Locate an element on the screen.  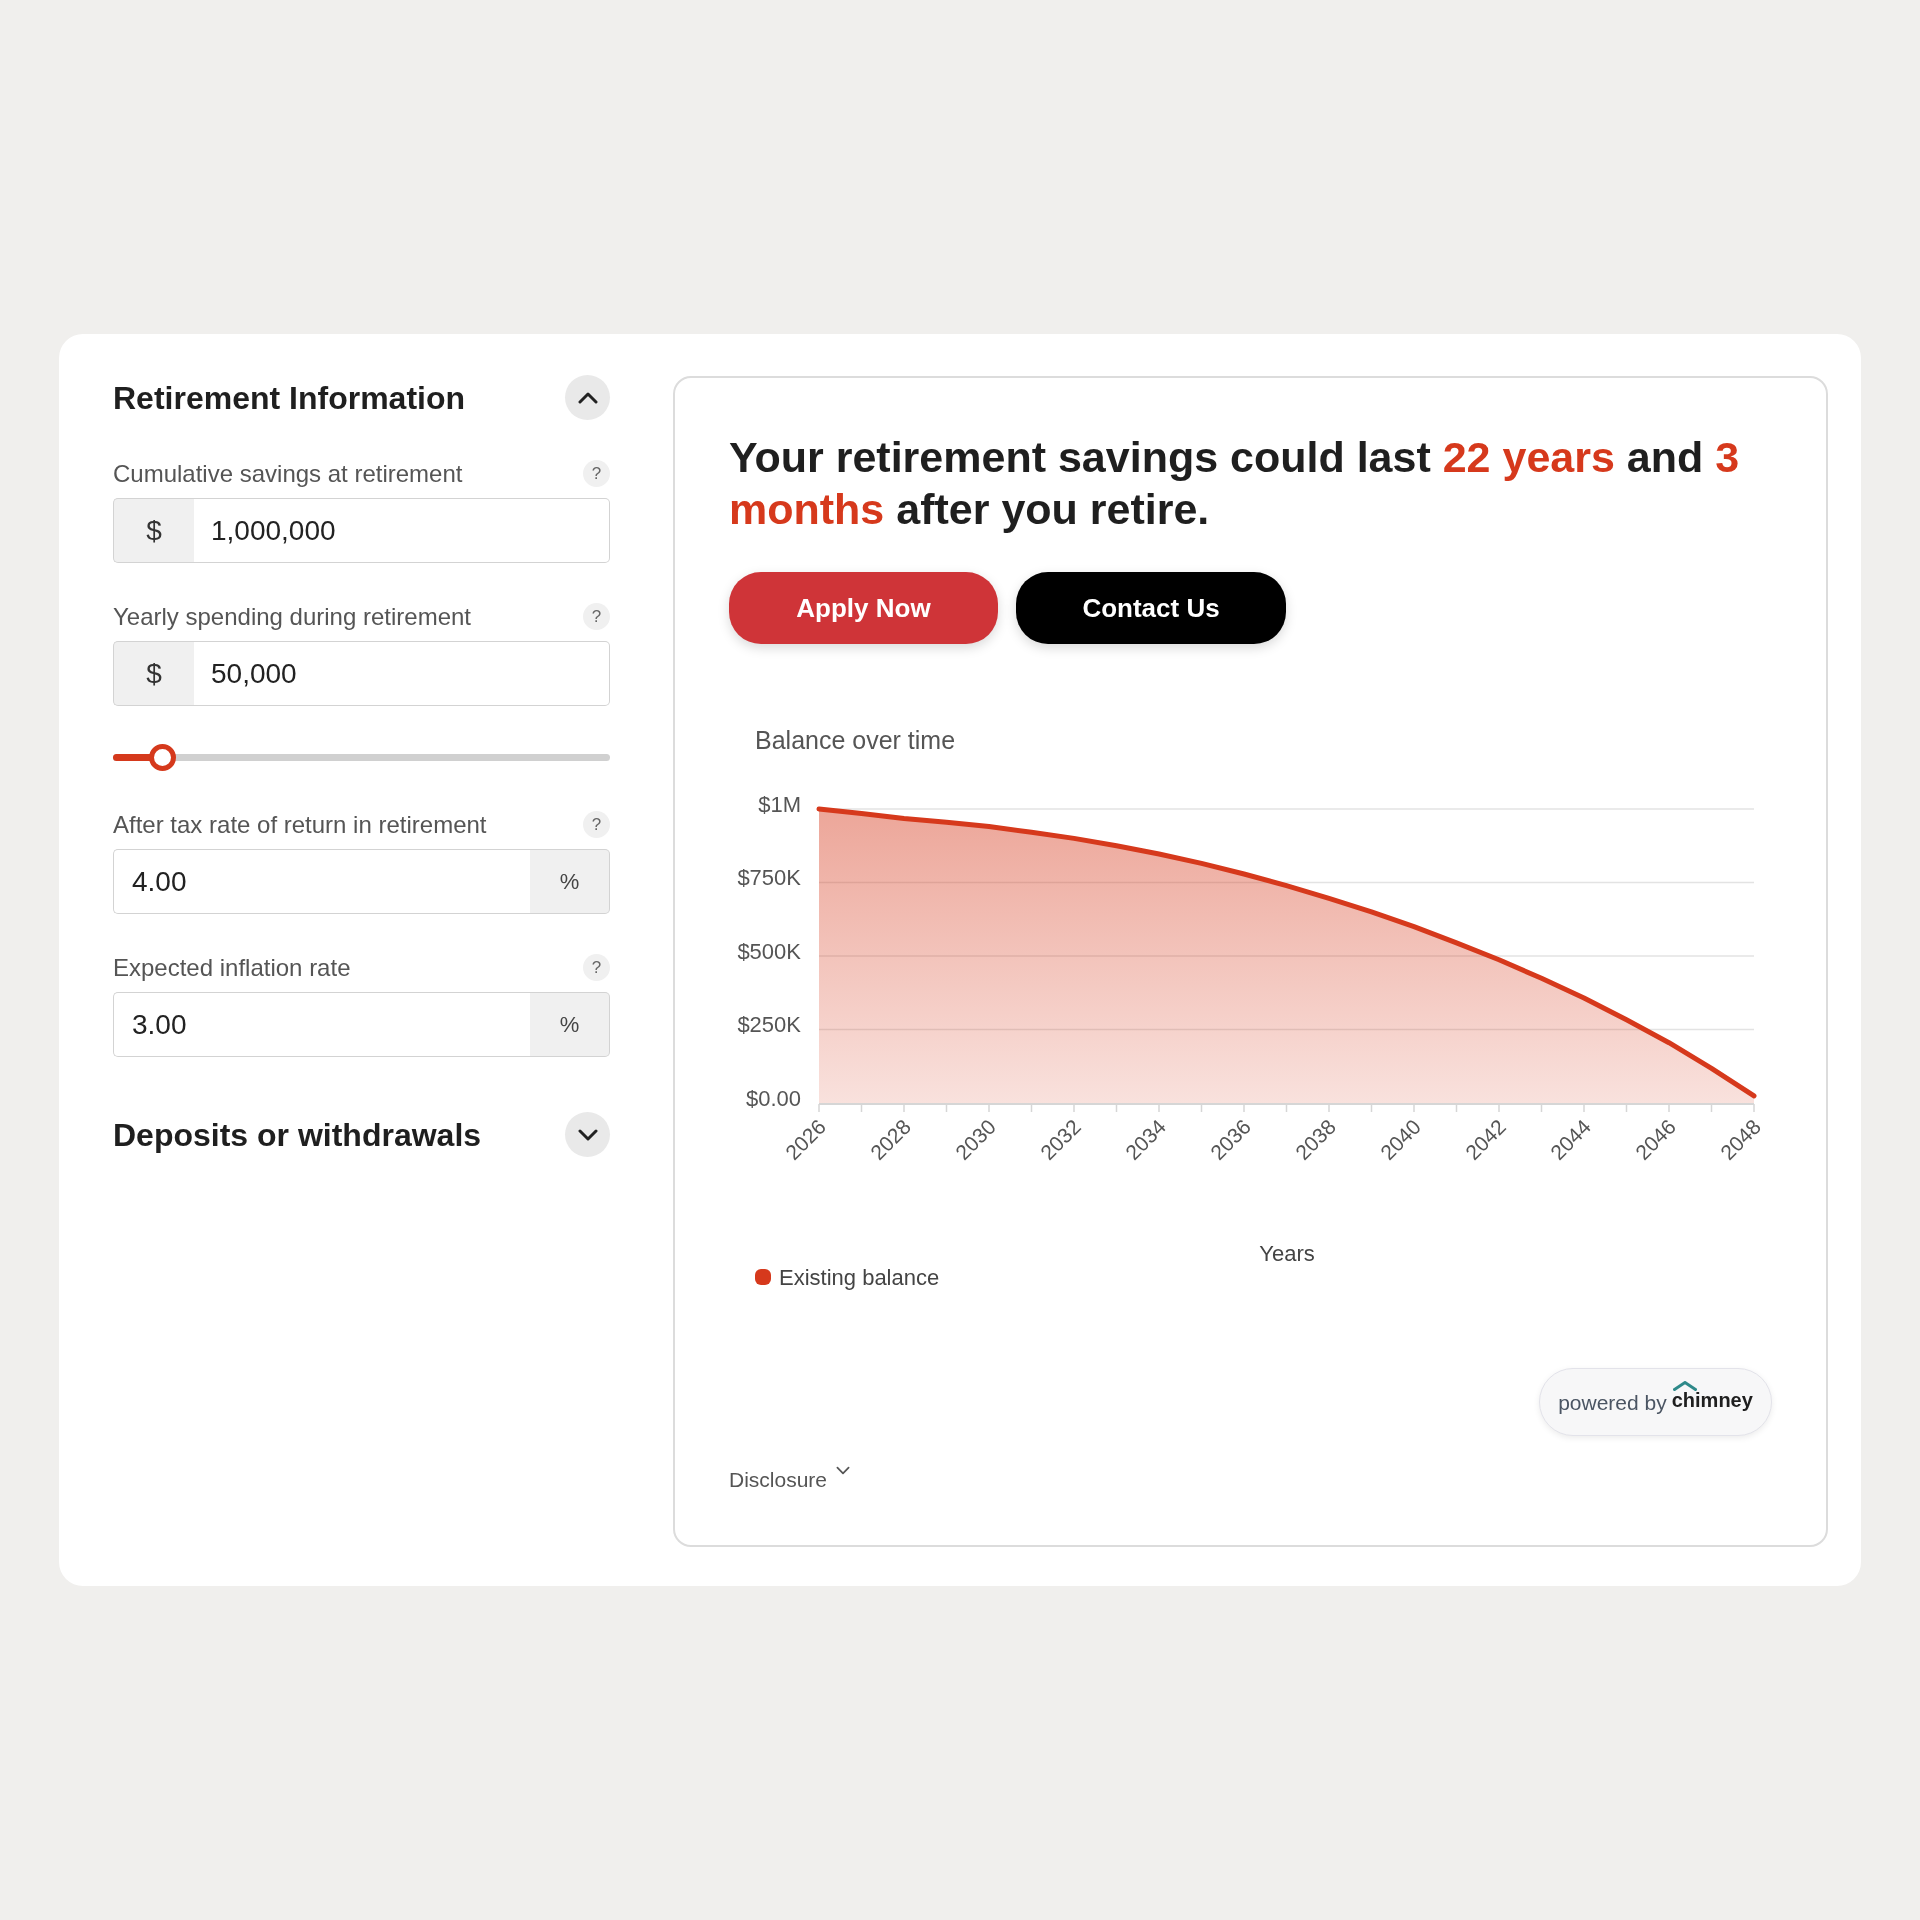
range-slider is located at coordinates (361, 757).